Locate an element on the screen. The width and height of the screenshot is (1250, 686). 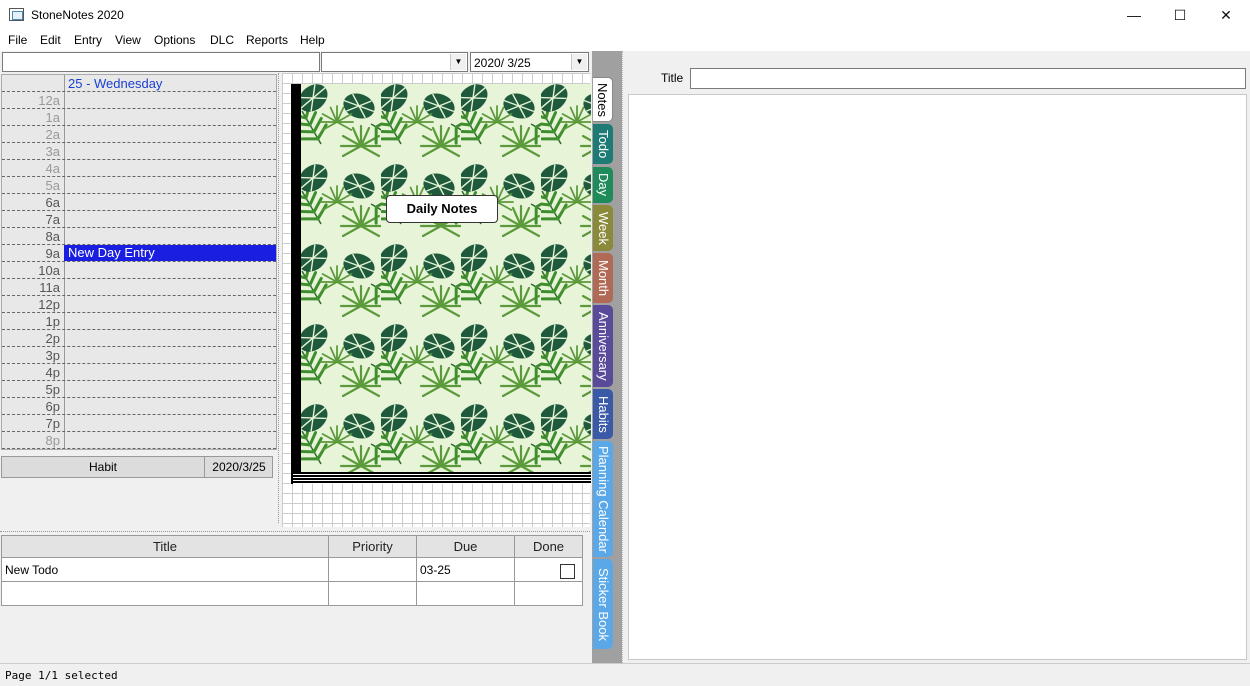
filter-select: ▼ is located at coordinates (394, 62).